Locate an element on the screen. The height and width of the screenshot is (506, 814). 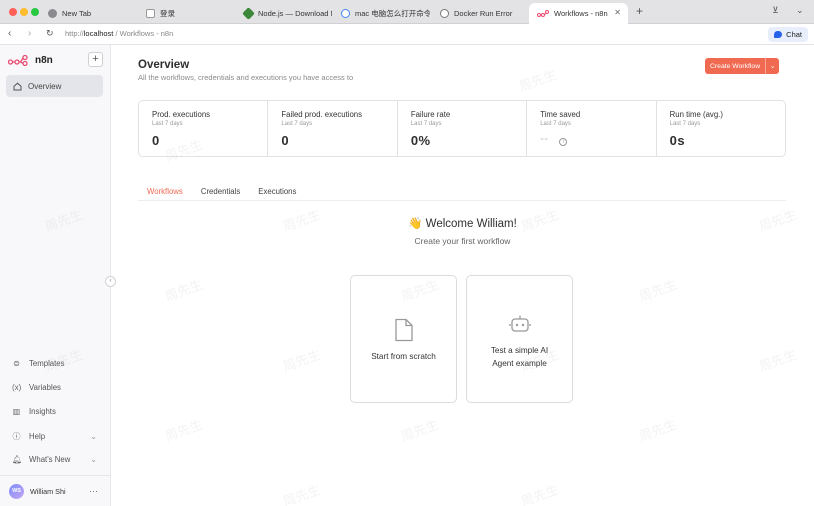
stat-run-time: Run time (avg.) Last 7 days 0s is located at coordinates (721, 128).